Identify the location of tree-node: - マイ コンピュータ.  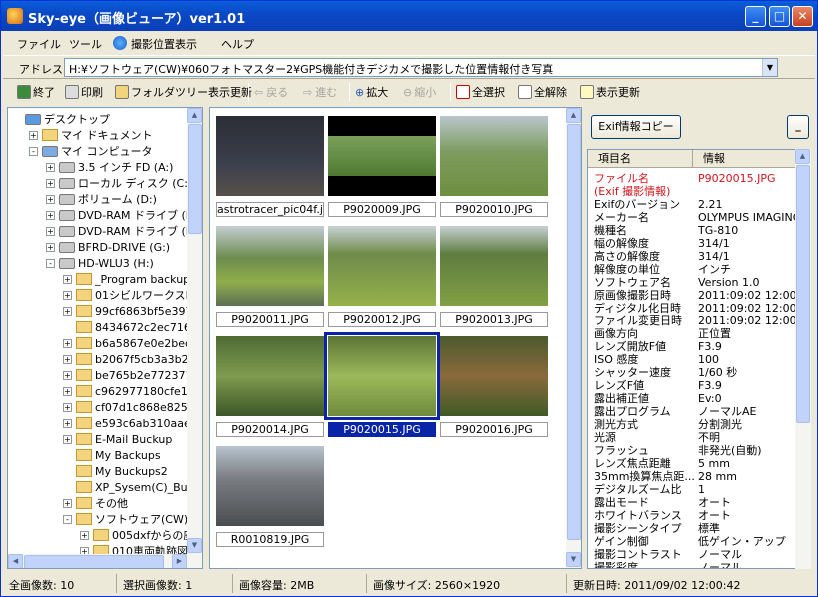
(91, 151).